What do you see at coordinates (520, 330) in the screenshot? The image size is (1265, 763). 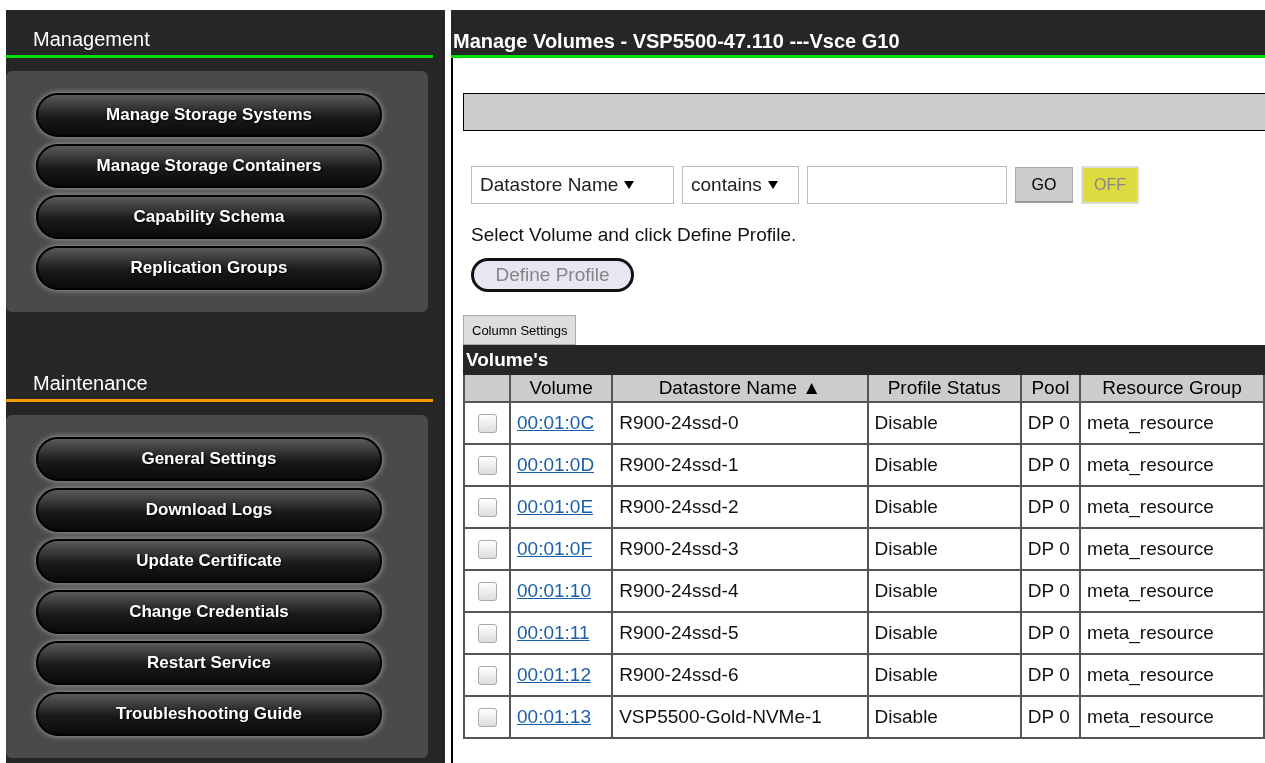 I see `column-settings-button: Column Settings` at bounding box center [520, 330].